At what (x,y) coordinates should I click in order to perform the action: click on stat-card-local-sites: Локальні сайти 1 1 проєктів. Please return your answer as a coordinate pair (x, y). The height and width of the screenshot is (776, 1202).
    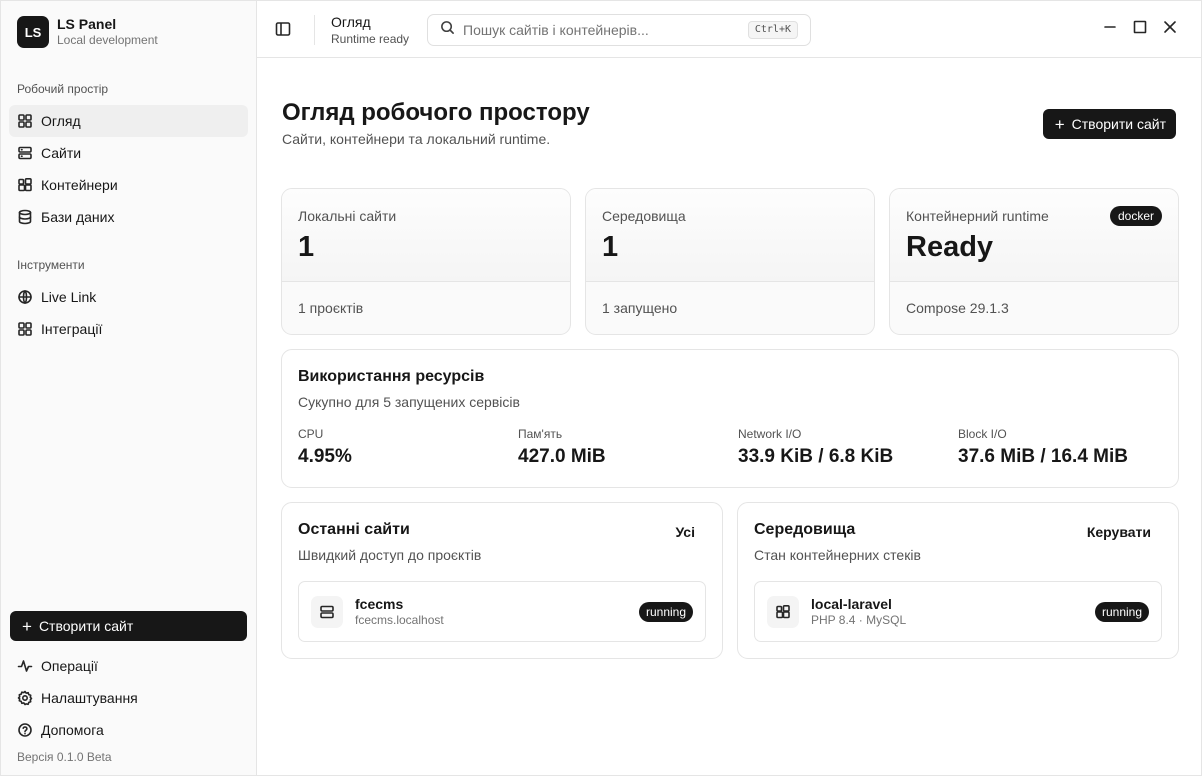
    Looking at the image, I should click on (426, 261).